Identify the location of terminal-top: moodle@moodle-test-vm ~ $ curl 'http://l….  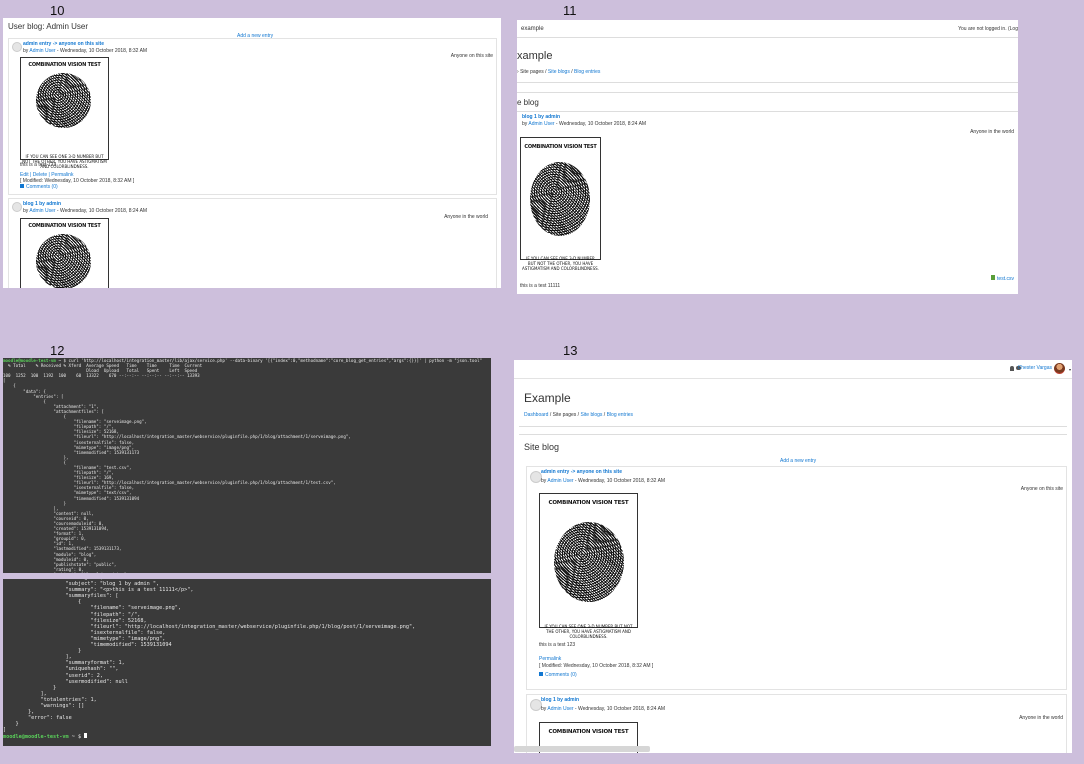
(247, 465).